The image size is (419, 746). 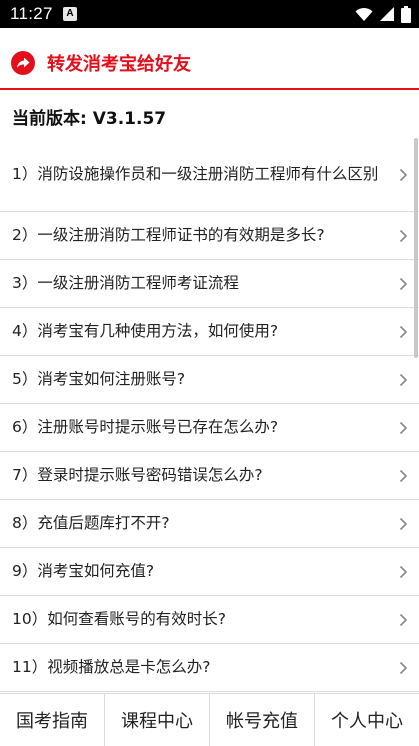 What do you see at coordinates (209, 572) in the screenshot?
I see `faq-item-9: 9）消考宝如何充值?` at bounding box center [209, 572].